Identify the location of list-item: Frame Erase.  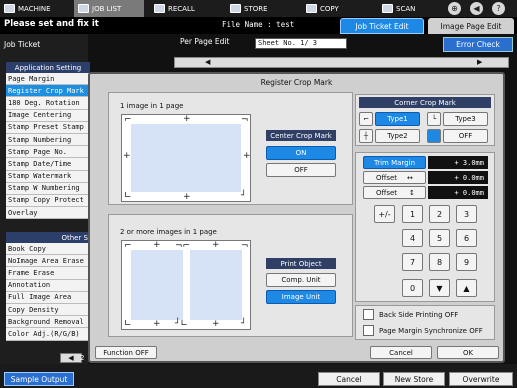
(48, 273).